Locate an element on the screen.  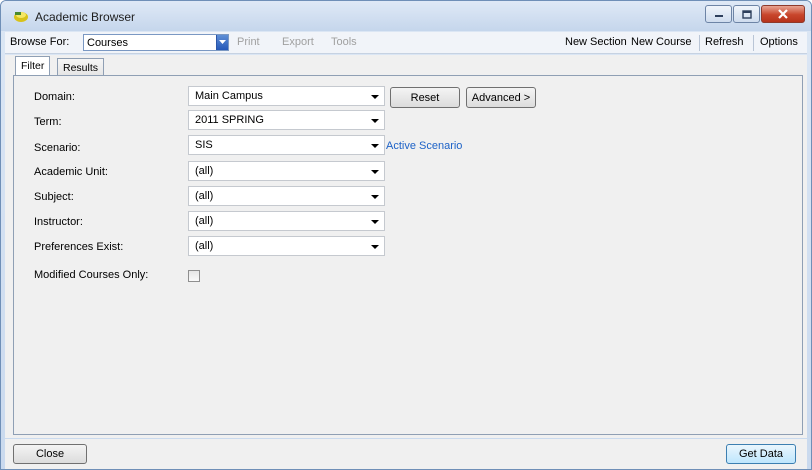
subject-label: Subject: is located at coordinates (54, 197).